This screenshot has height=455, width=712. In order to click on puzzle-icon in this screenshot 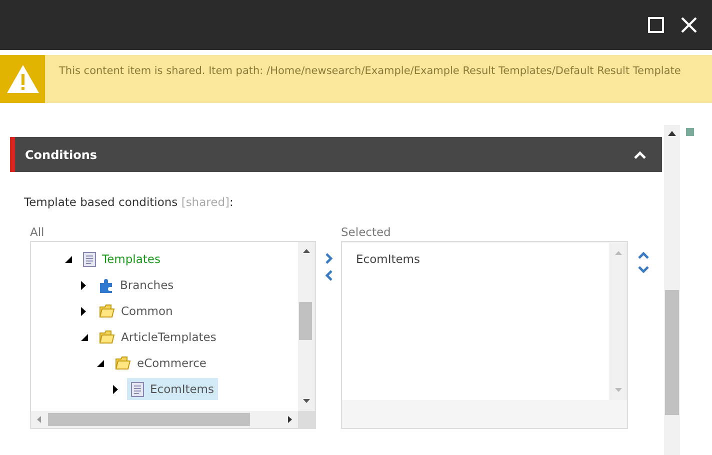, I will do `click(106, 285)`.